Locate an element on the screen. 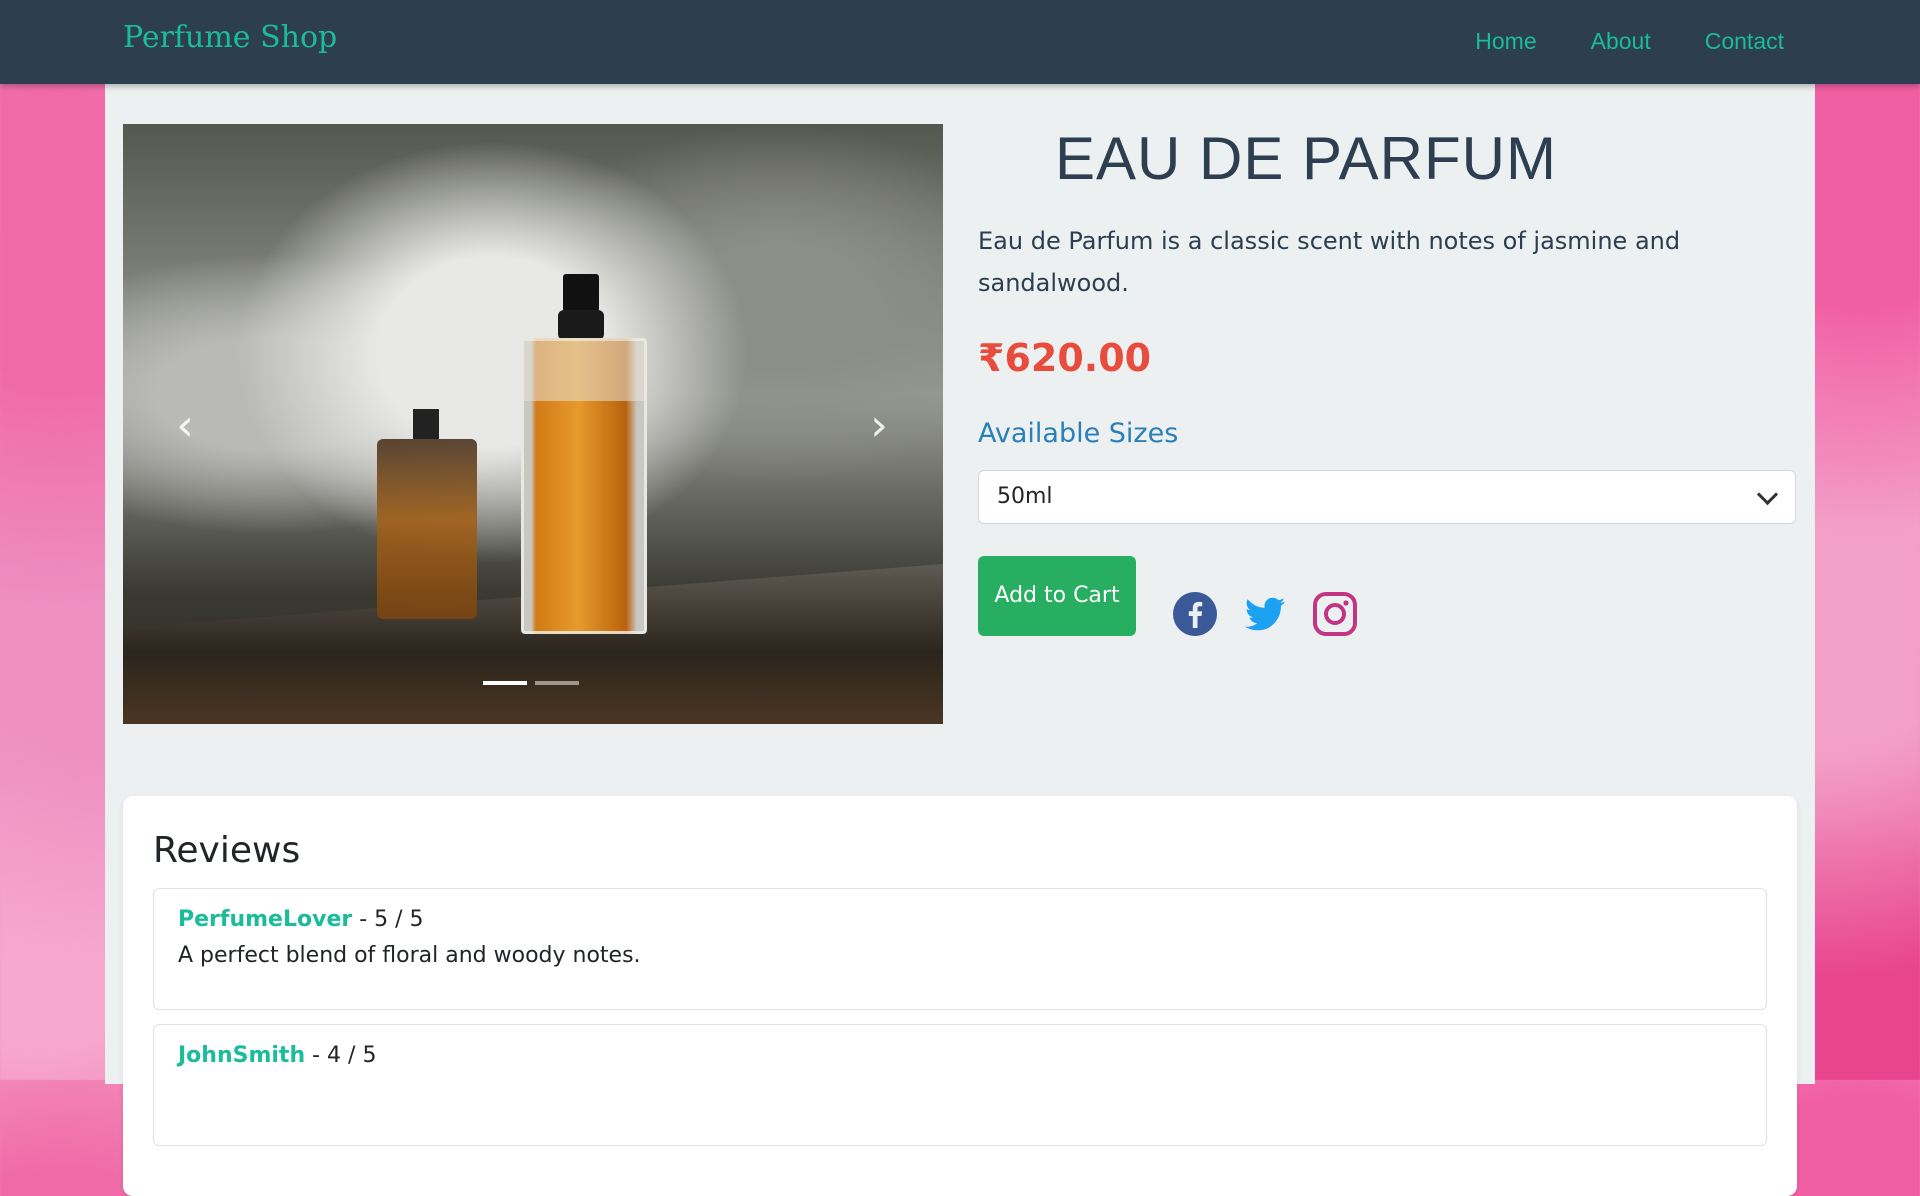 This screenshot has width=1920, height=1196. facebook-icon is located at coordinates (1195, 614).